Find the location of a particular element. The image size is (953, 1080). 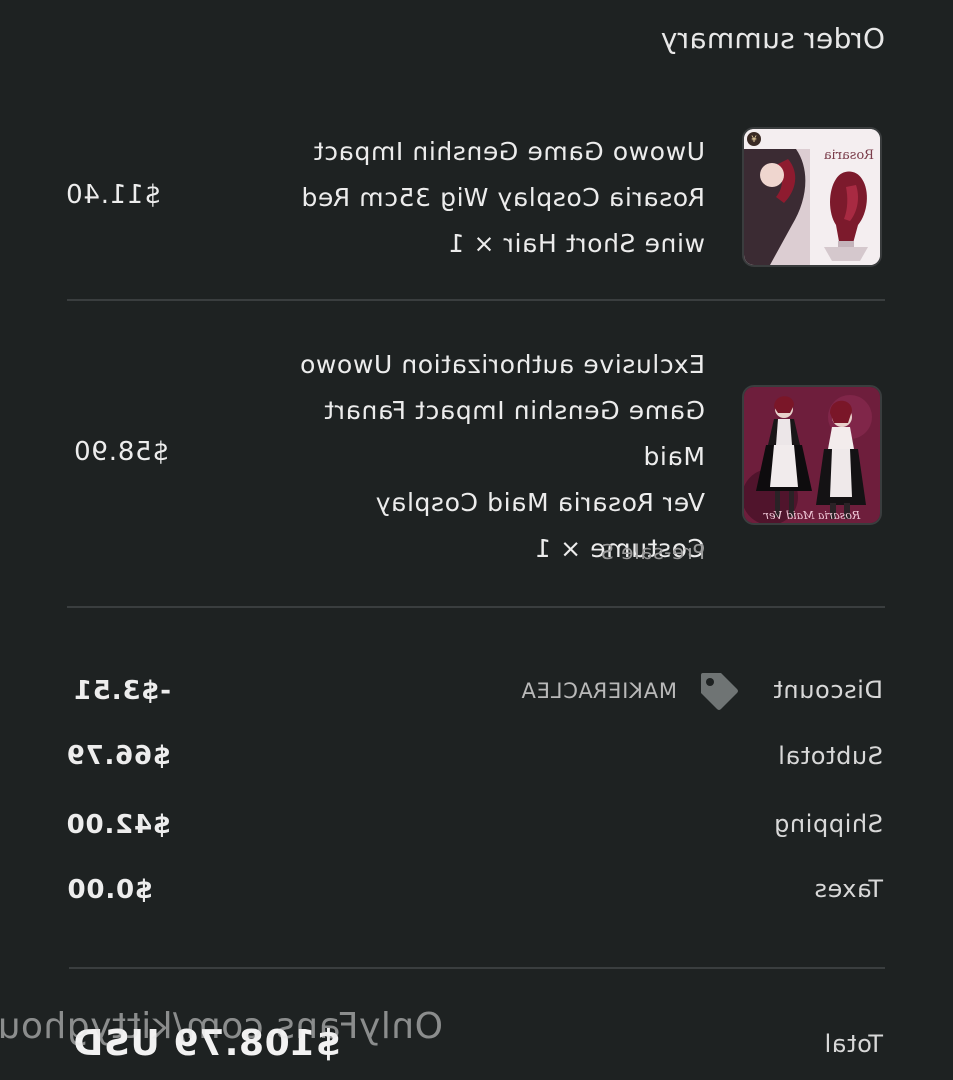

taxes-label: Taxes is located at coordinates (848, 889).